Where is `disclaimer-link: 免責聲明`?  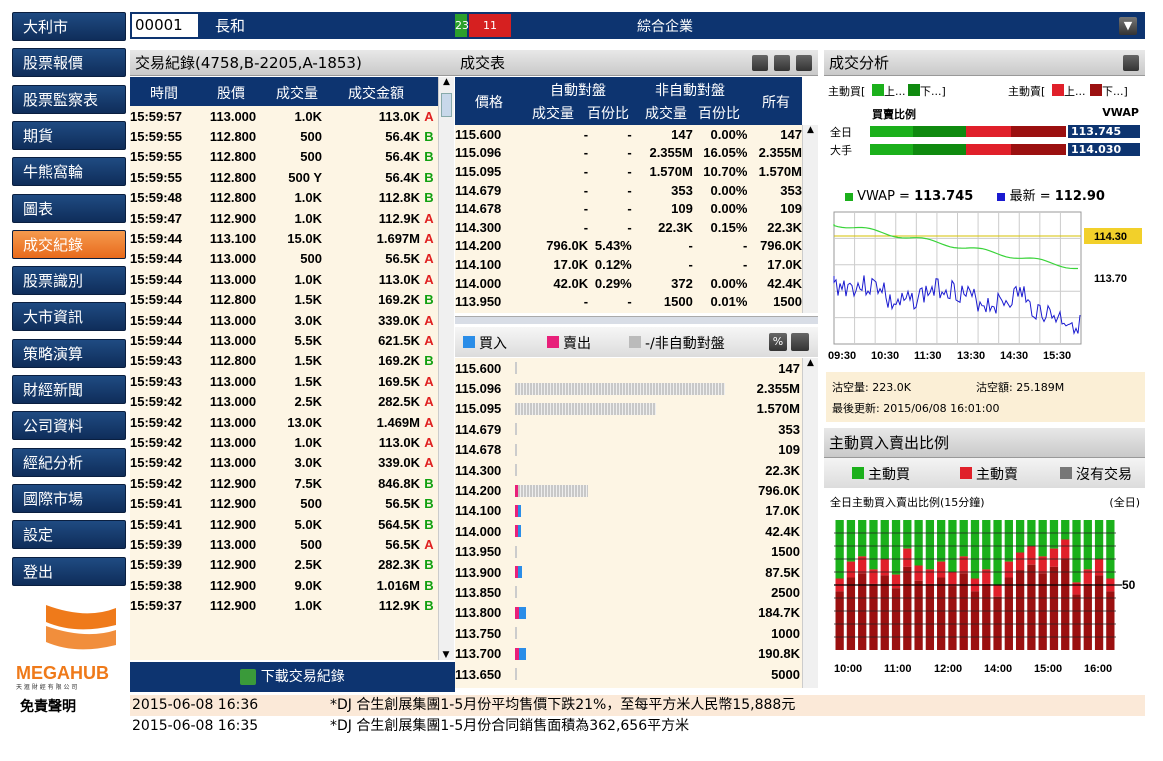 disclaimer-link: 免責聲明 is located at coordinates (48, 706).